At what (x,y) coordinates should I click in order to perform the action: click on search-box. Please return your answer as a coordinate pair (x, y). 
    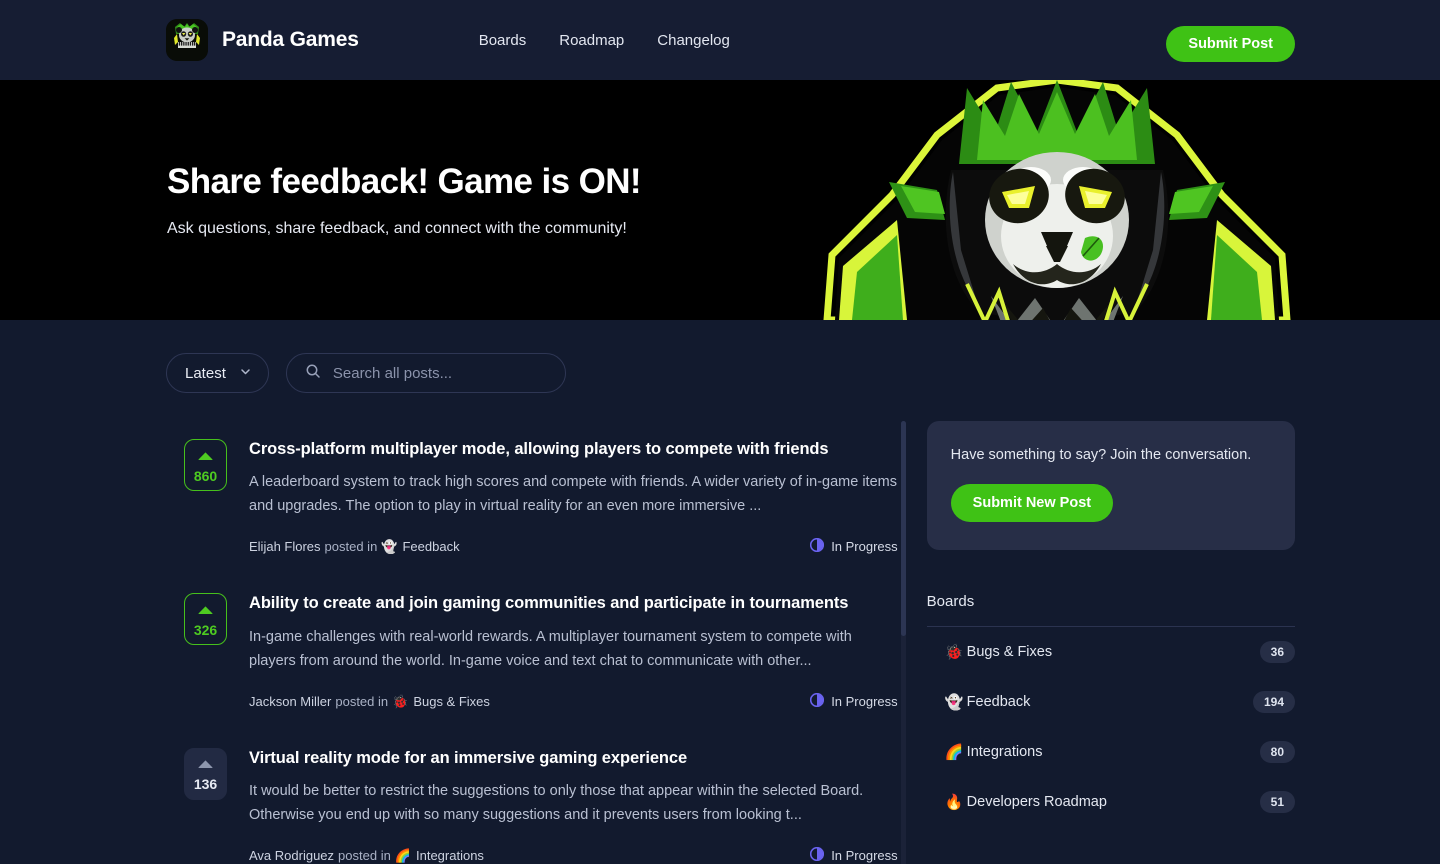
    Looking at the image, I should click on (425, 373).